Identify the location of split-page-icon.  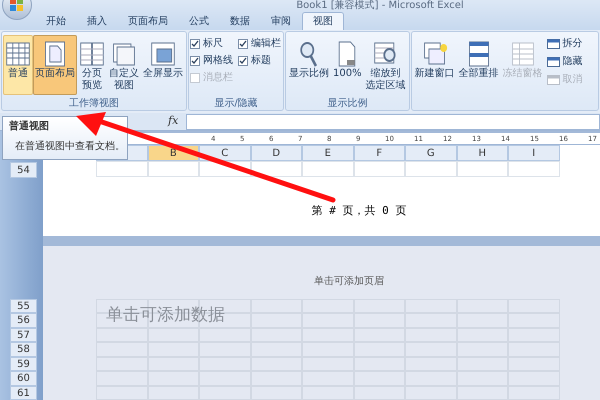
(92, 54).